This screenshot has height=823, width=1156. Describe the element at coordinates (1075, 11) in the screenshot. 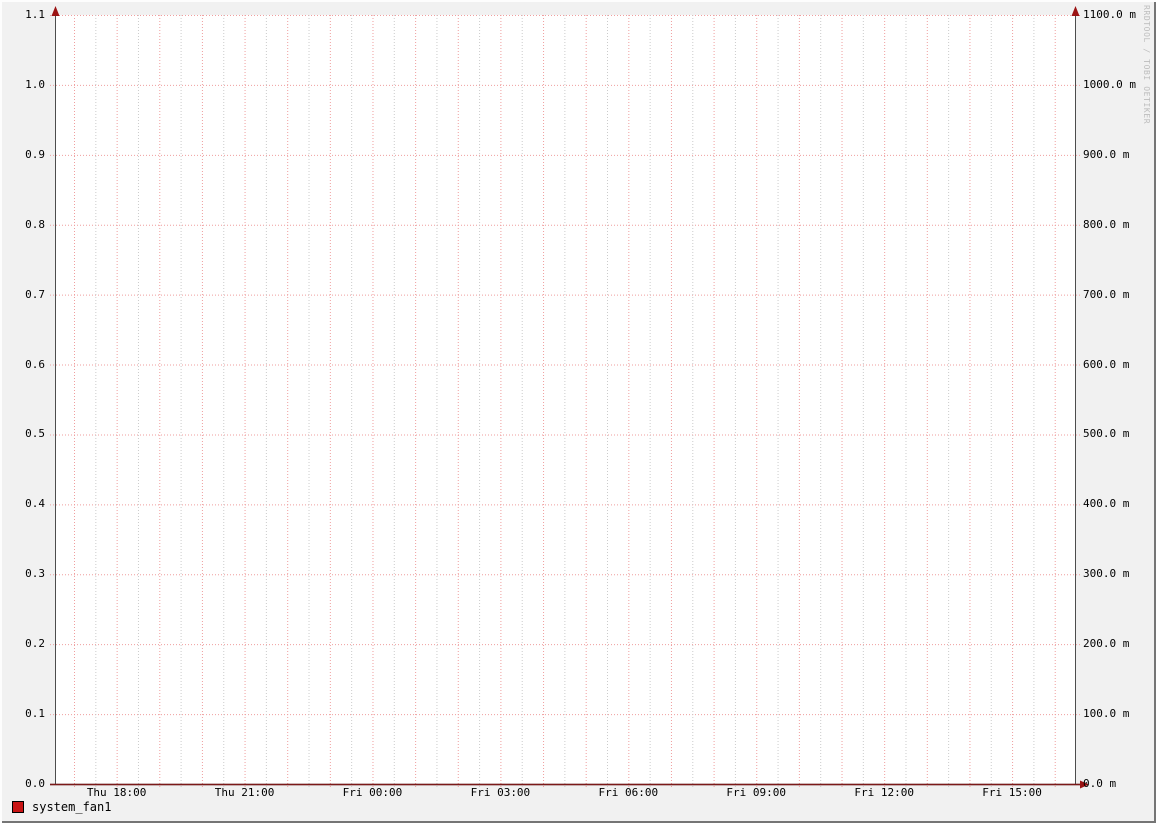

I see `y-axis-right-arrow-icon` at that location.